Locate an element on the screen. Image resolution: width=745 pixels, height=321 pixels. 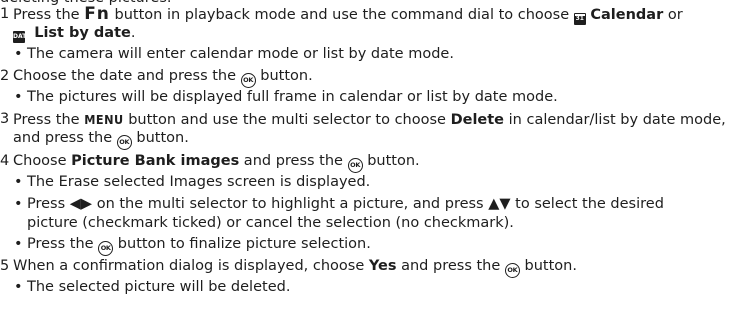
yes-option: Yes is located at coordinates (382, 266).